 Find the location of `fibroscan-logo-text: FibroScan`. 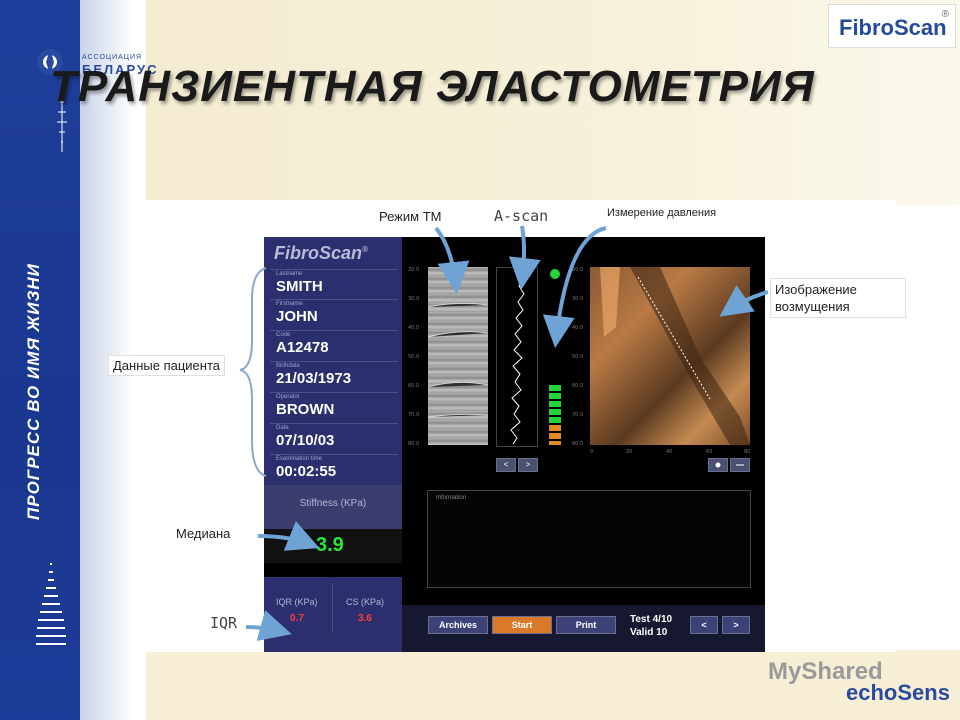

fibroscan-logo-text: FibroScan is located at coordinates (893, 27).